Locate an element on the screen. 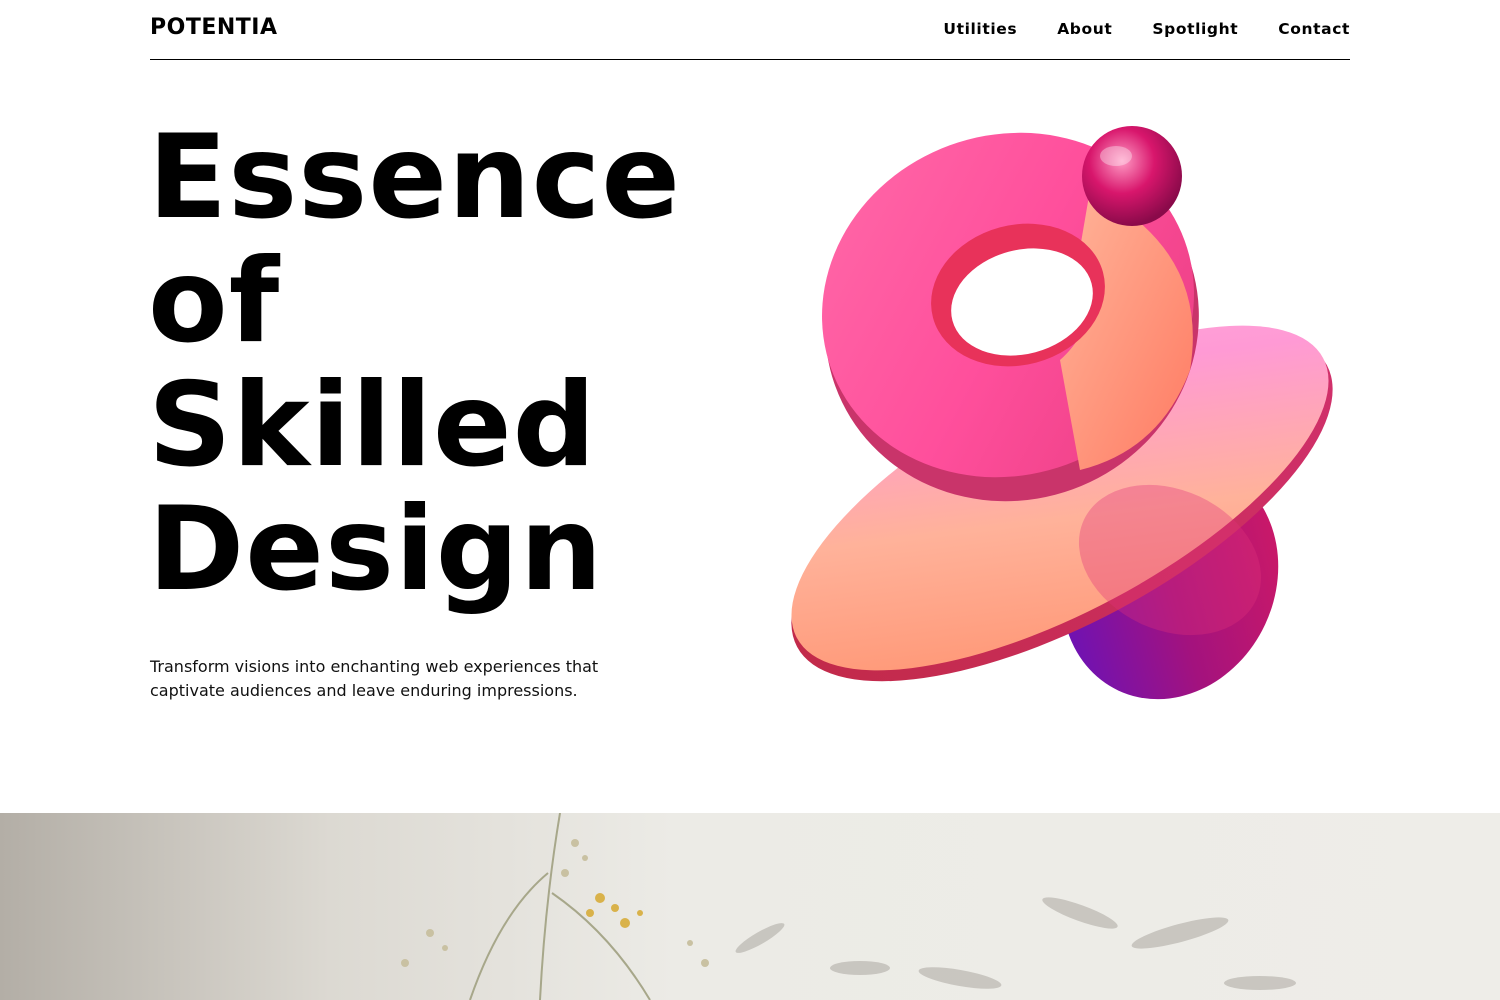  nav-link-contact: Contact is located at coordinates (1314, 29).